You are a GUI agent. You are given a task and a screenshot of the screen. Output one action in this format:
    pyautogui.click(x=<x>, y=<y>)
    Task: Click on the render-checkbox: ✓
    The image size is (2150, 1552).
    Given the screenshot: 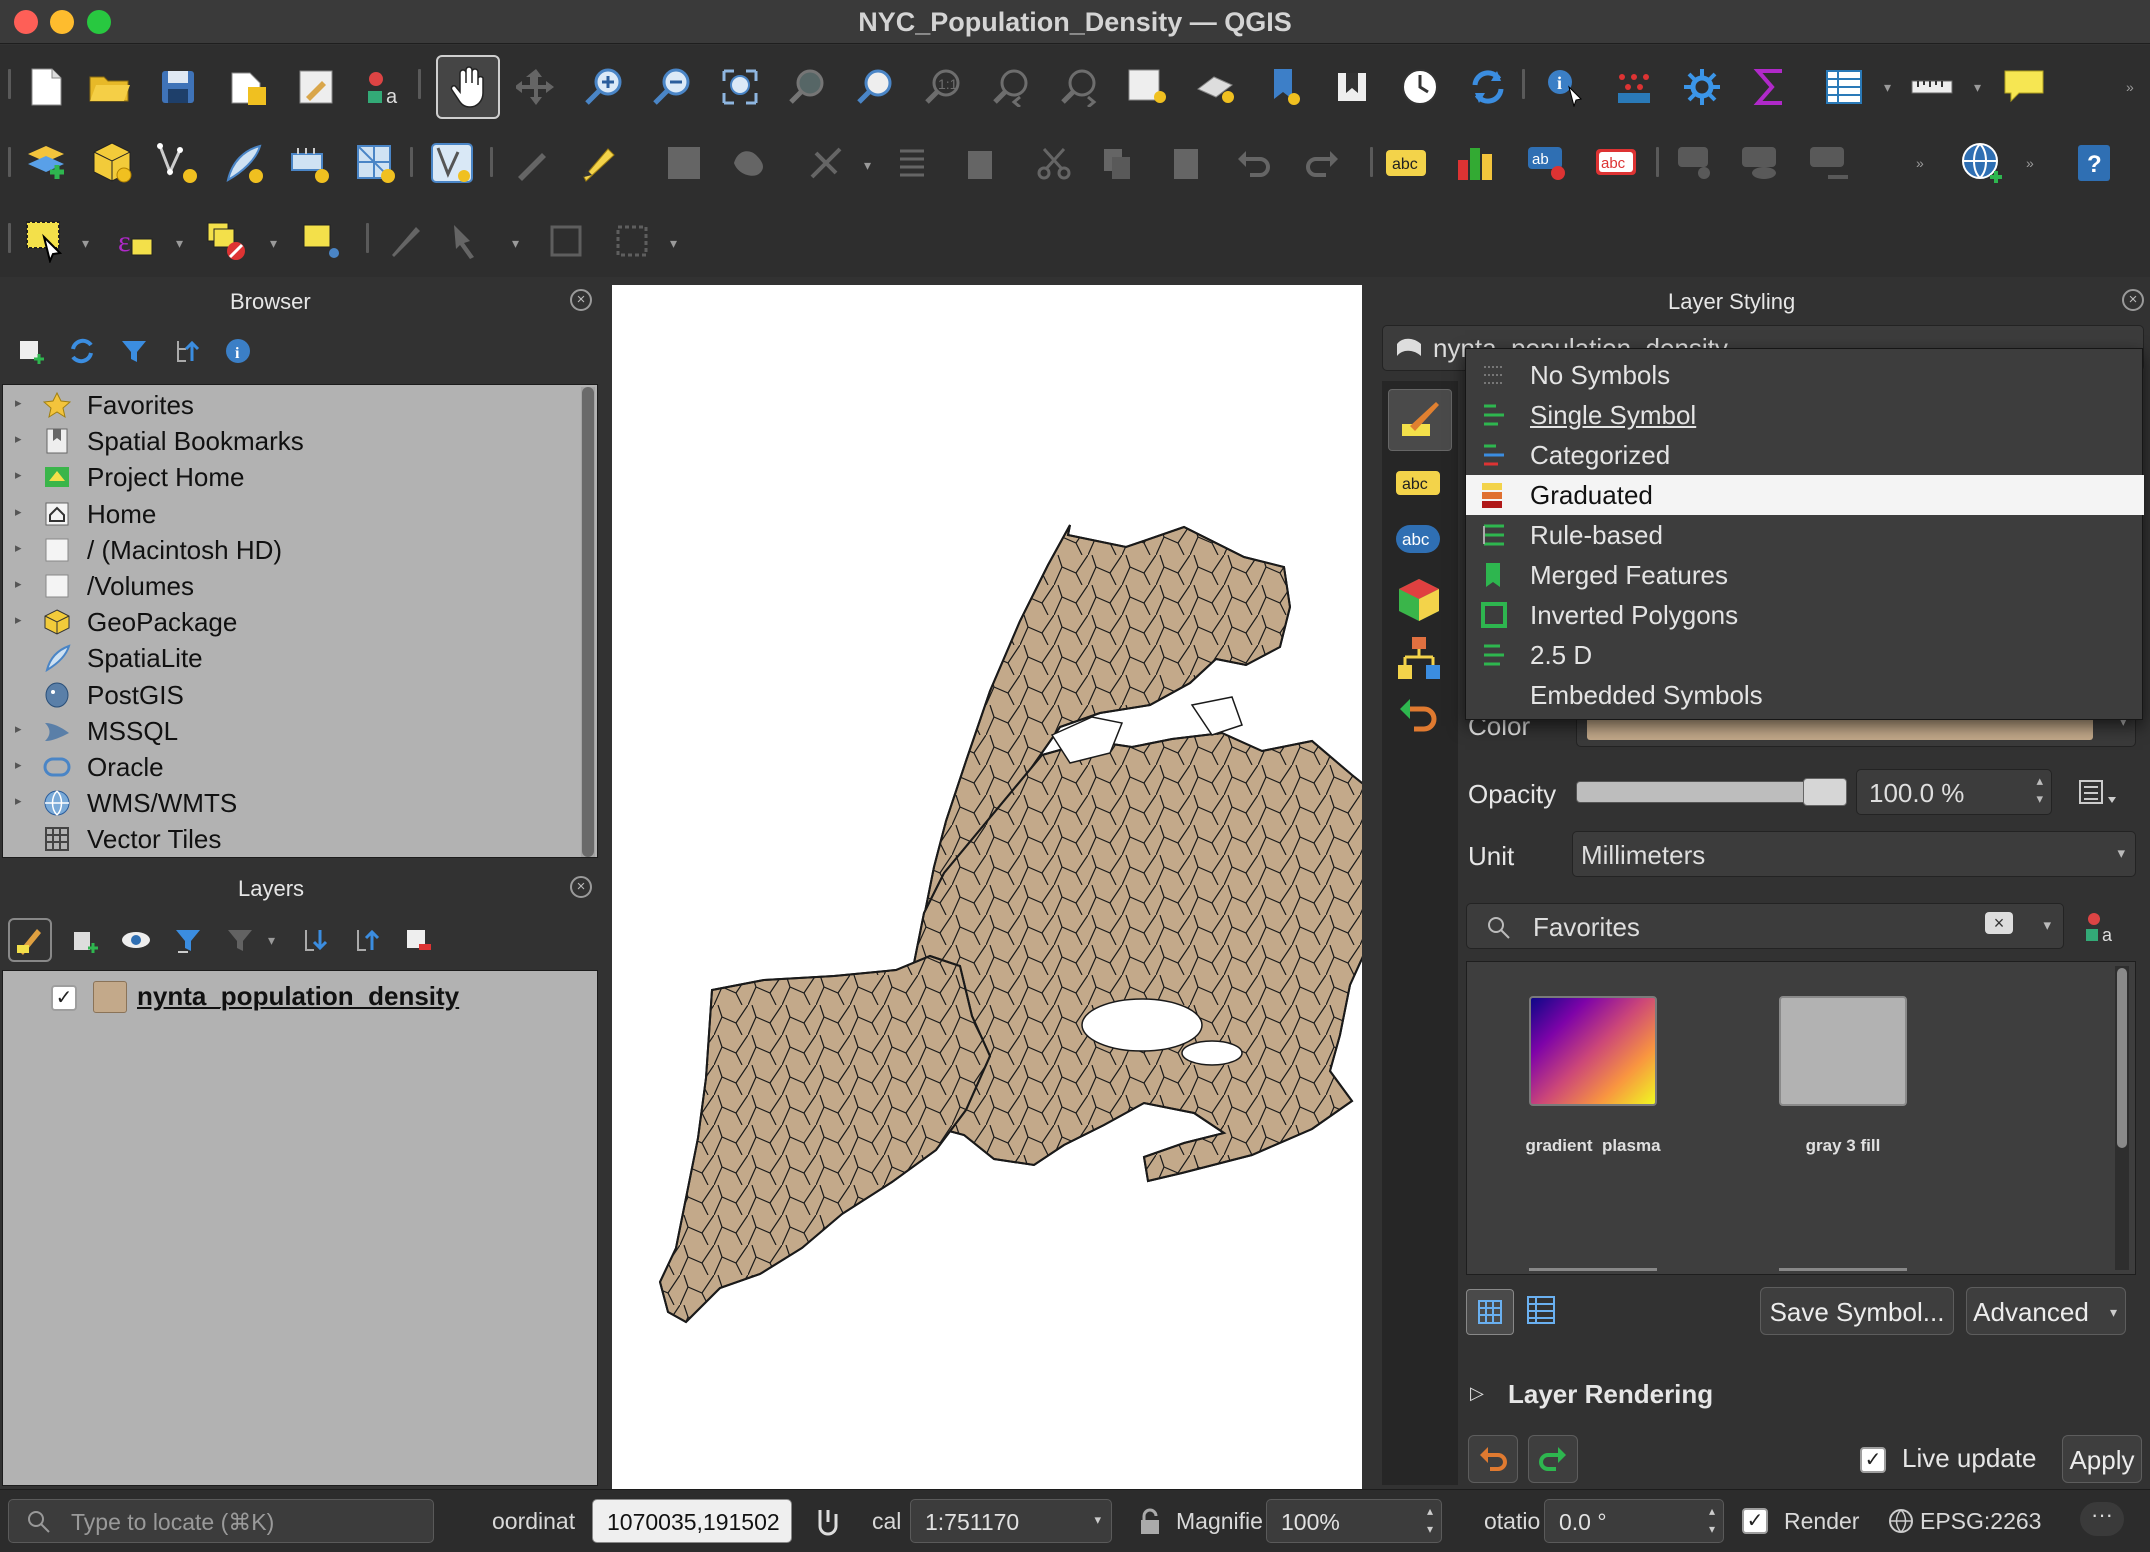 What is the action you would take?
    pyautogui.click(x=1755, y=1521)
    